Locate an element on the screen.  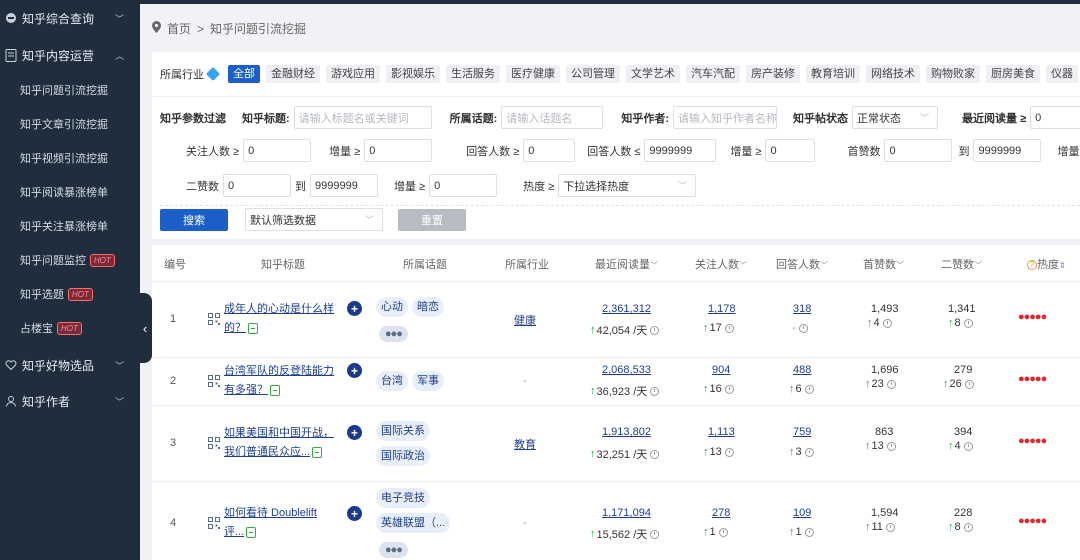
sidebar-item-question-monitor: 知乎问题监控 HOT is located at coordinates (70, 260).